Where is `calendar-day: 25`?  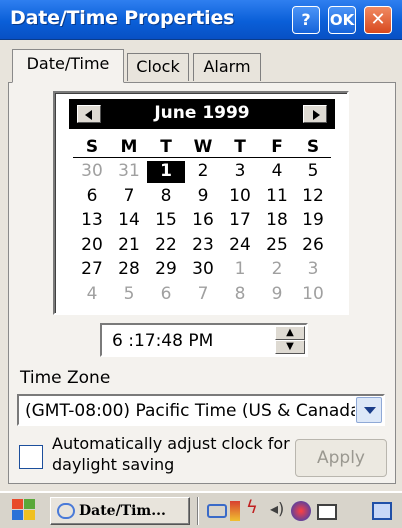
calendar-day: 25 is located at coordinates (277, 246).